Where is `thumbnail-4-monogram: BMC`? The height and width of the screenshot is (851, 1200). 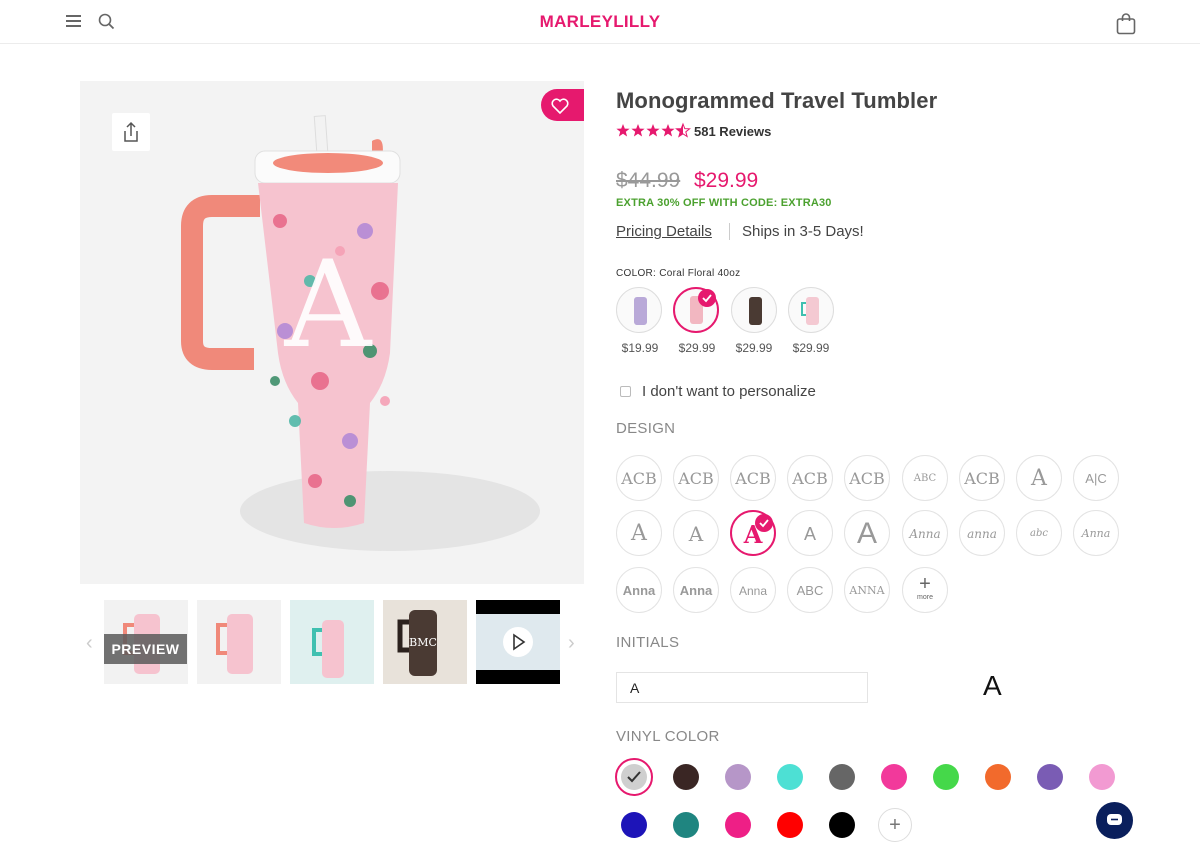 thumbnail-4-monogram: BMC is located at coordinates (423, 642).